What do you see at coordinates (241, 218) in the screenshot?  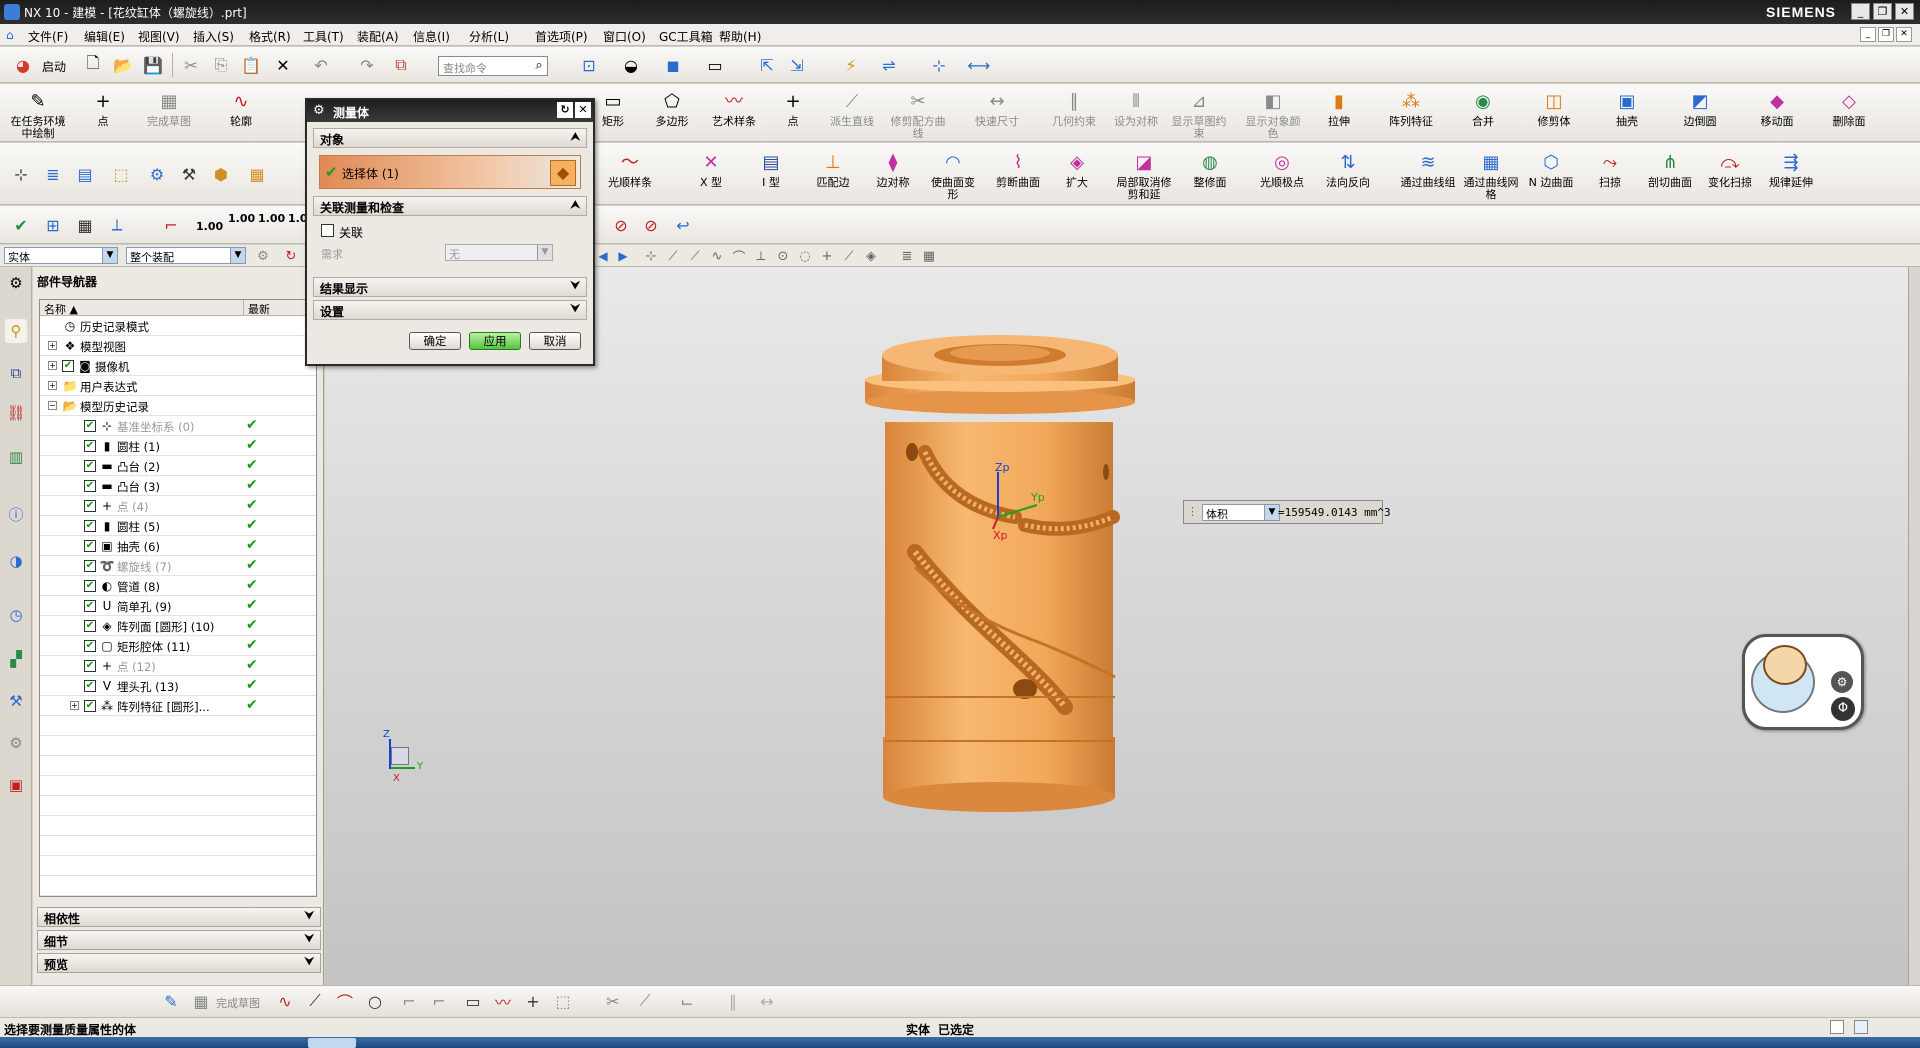 I see `dim-value-2: 1.00` at bounding box center [241, 218].